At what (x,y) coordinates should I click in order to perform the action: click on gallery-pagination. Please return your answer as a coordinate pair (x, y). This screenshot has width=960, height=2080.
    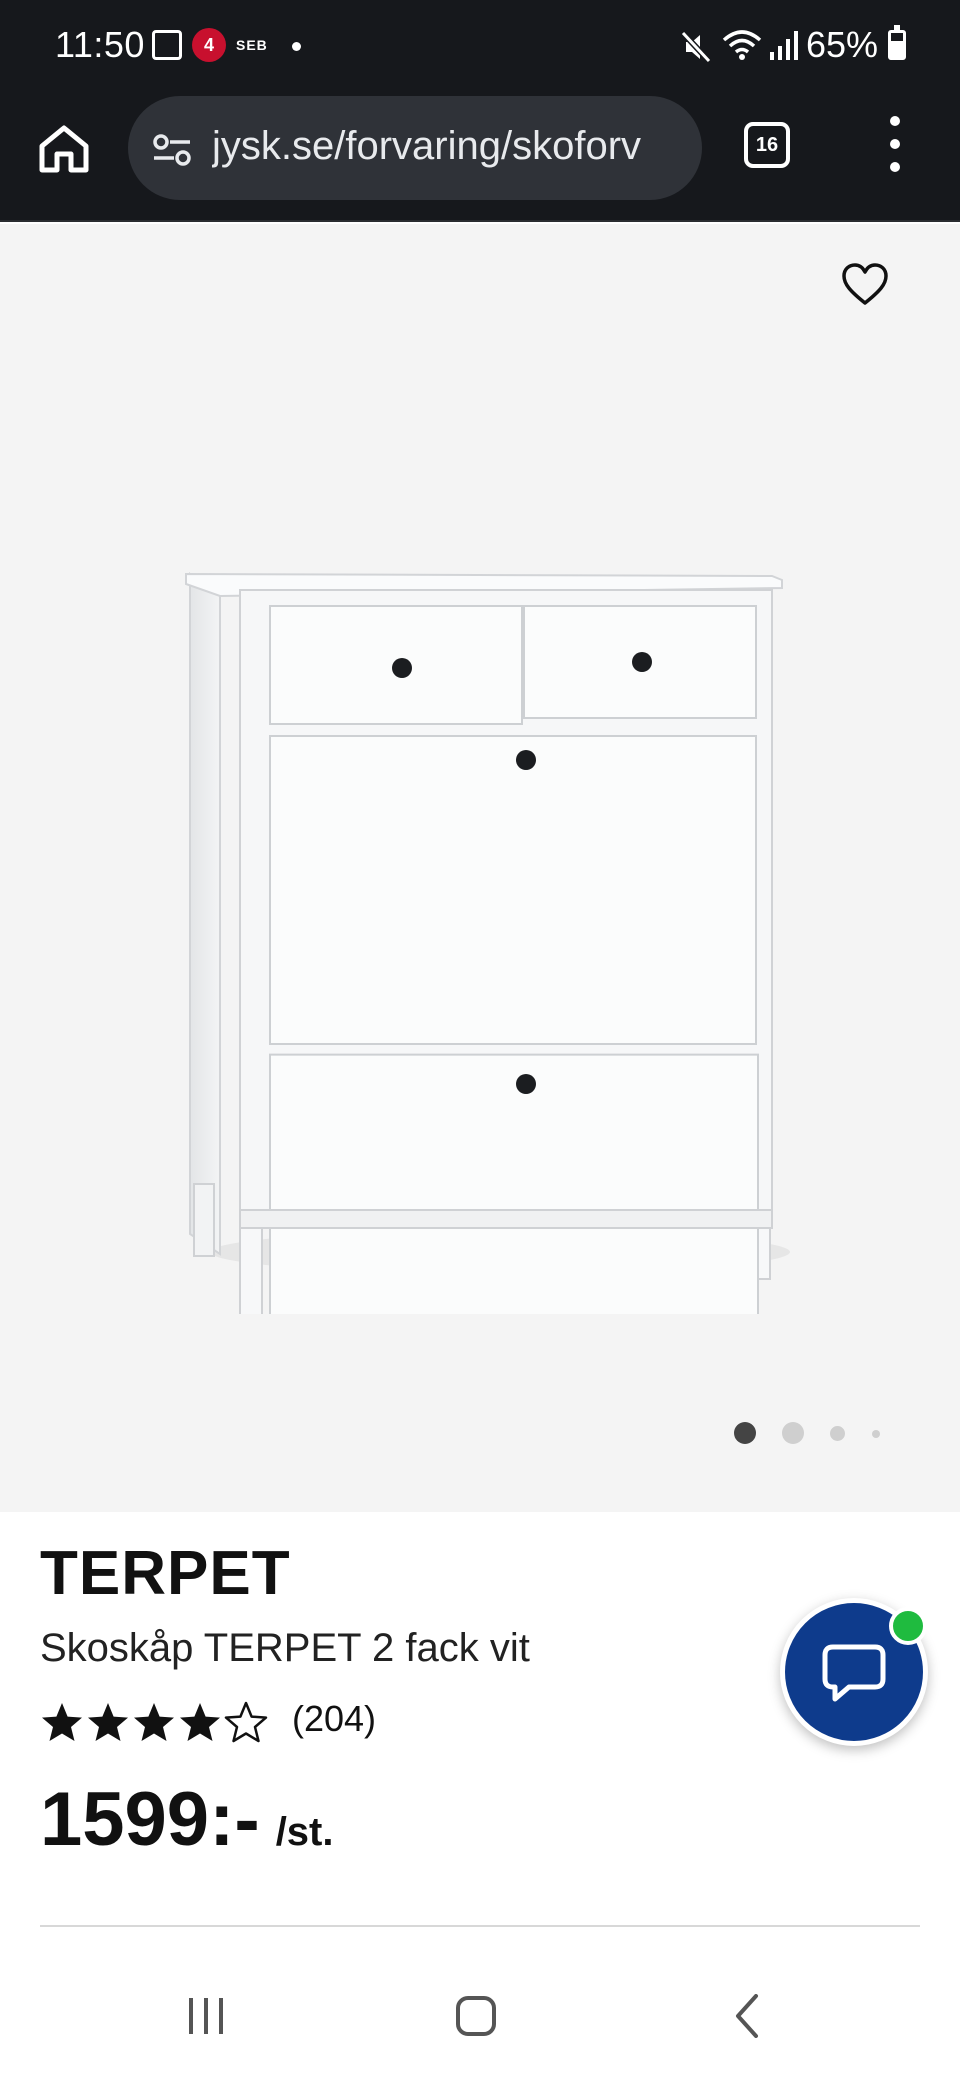
    Looking at the image, I should click on (806, 1431).